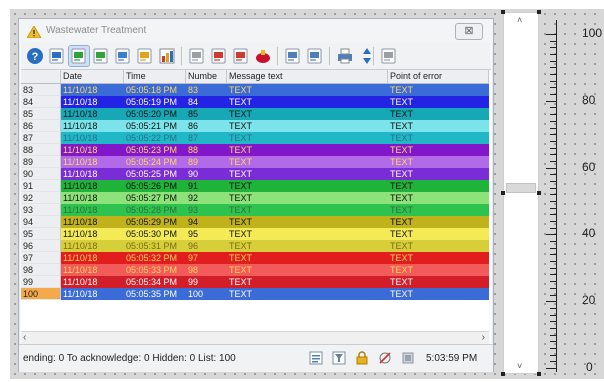 This screenshot has width=604, height=382. What do you see at coordinates (589, 367) in the screenshot?
I see `scale-label: 0` at bounding box center [589, 367].